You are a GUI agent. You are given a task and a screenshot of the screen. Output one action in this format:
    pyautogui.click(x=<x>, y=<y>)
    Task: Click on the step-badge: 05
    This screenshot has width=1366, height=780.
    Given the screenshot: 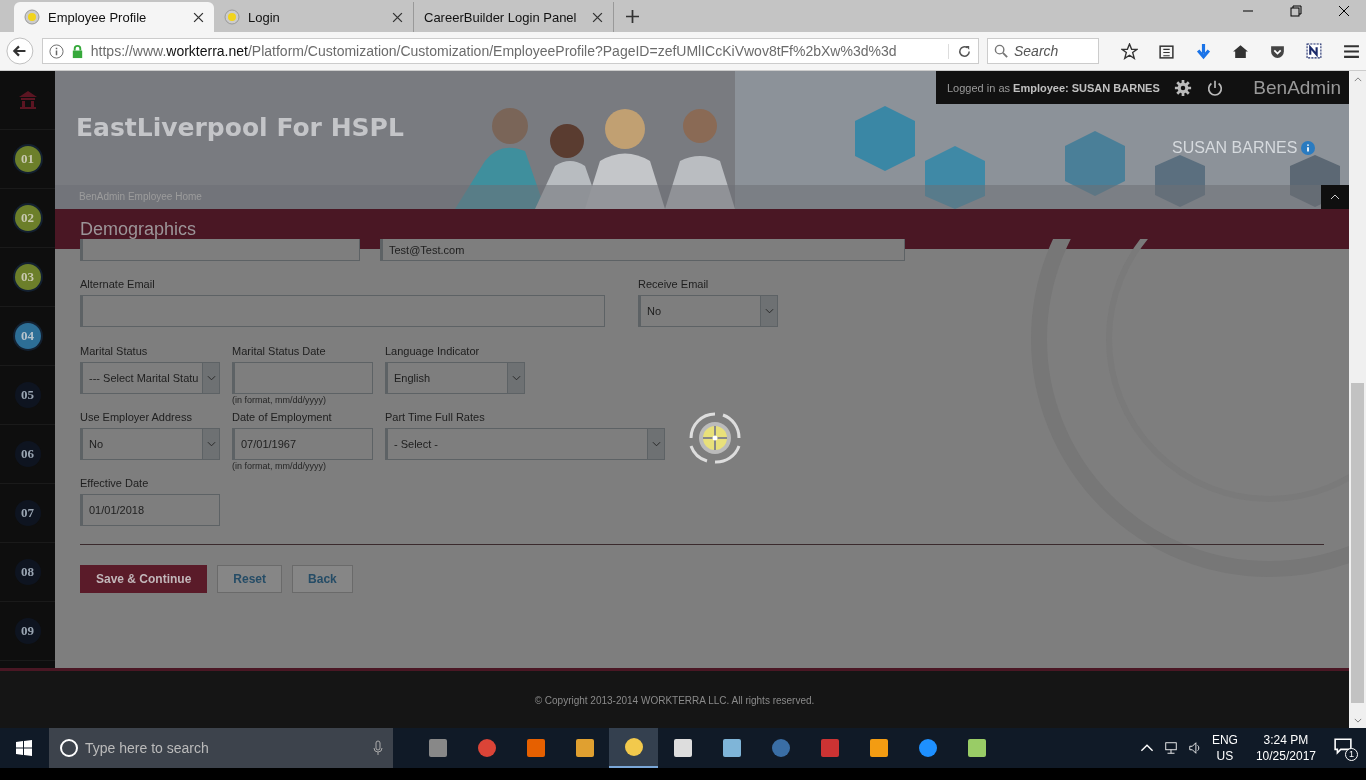 What is the action you would take?
    pyautogui.click(x=27, y=395)
    